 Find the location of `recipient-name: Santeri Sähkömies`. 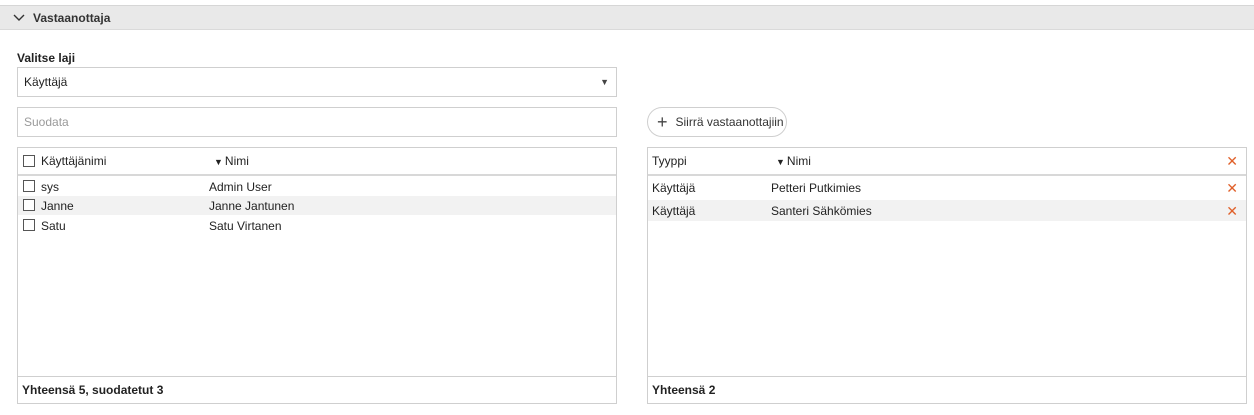

recipient-name: Santeri Sähkömies is located at coordinates (821, 210).